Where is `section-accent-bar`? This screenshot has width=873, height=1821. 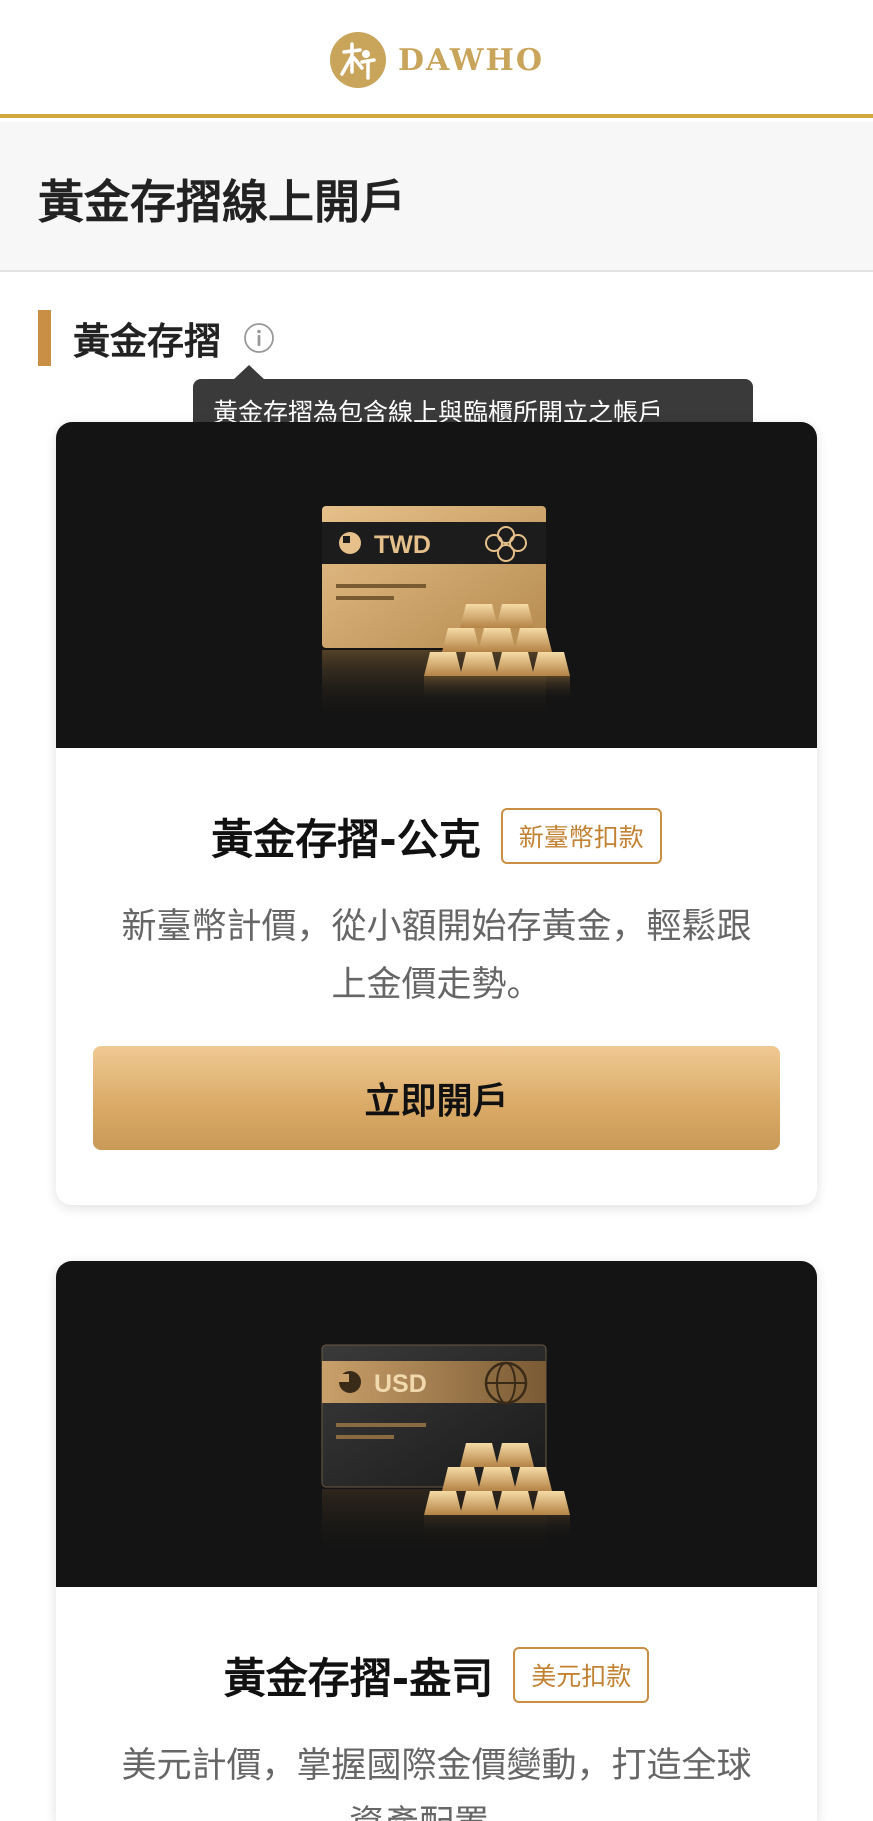
section-accent-bar is located at coordinates (44, 338).